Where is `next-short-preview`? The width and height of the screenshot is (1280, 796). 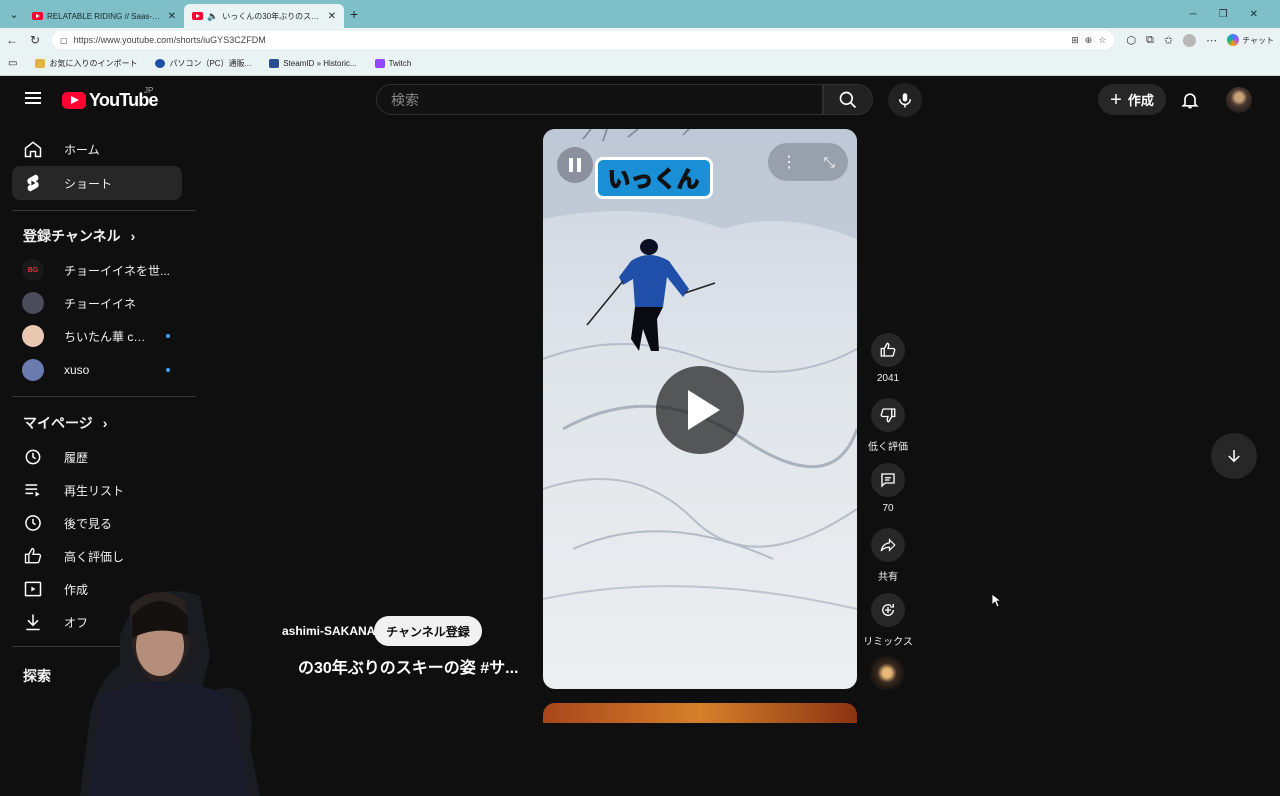 next-short-preview is located at coordinates (700, 713).